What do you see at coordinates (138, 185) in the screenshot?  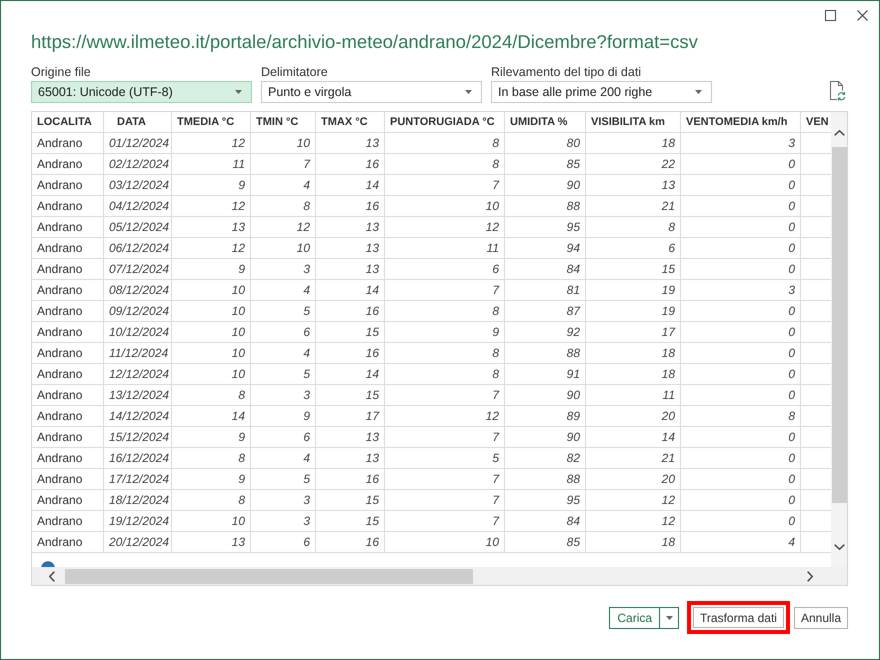 I see `table-cell: 03/12/2024` at bounding box center [138, 185].